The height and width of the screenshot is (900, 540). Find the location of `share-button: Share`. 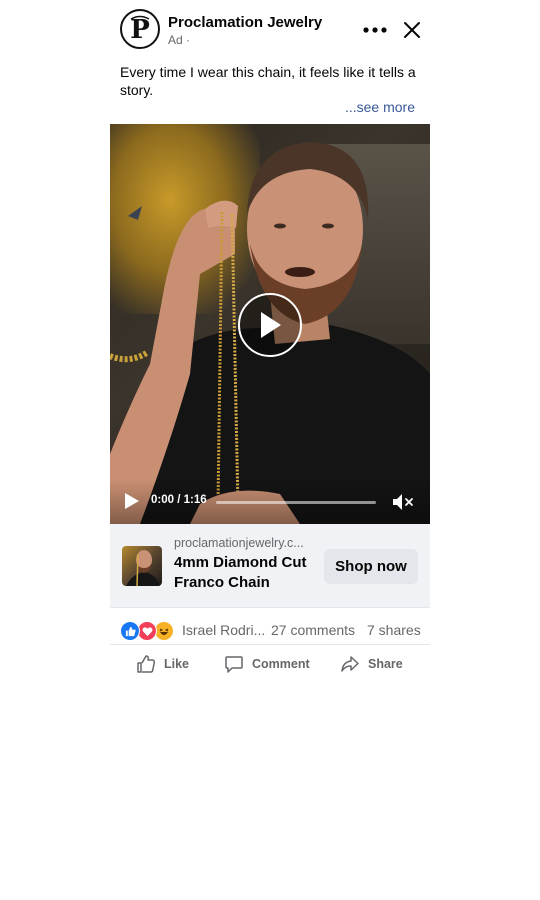

share-button: Share is located at coordinates (371, 664).